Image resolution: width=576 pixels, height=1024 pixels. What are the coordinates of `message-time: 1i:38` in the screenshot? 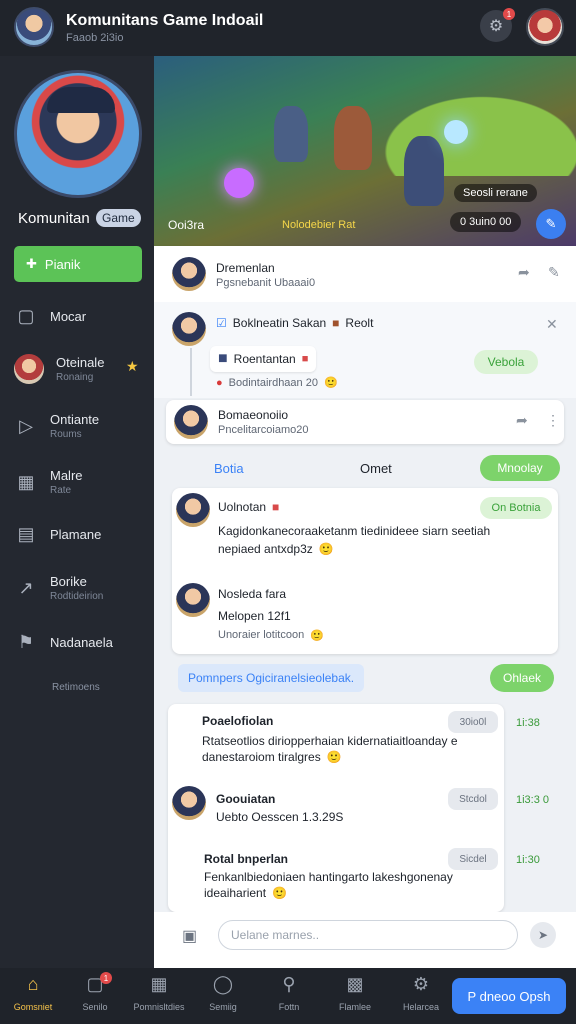 It's located at (528, 723).